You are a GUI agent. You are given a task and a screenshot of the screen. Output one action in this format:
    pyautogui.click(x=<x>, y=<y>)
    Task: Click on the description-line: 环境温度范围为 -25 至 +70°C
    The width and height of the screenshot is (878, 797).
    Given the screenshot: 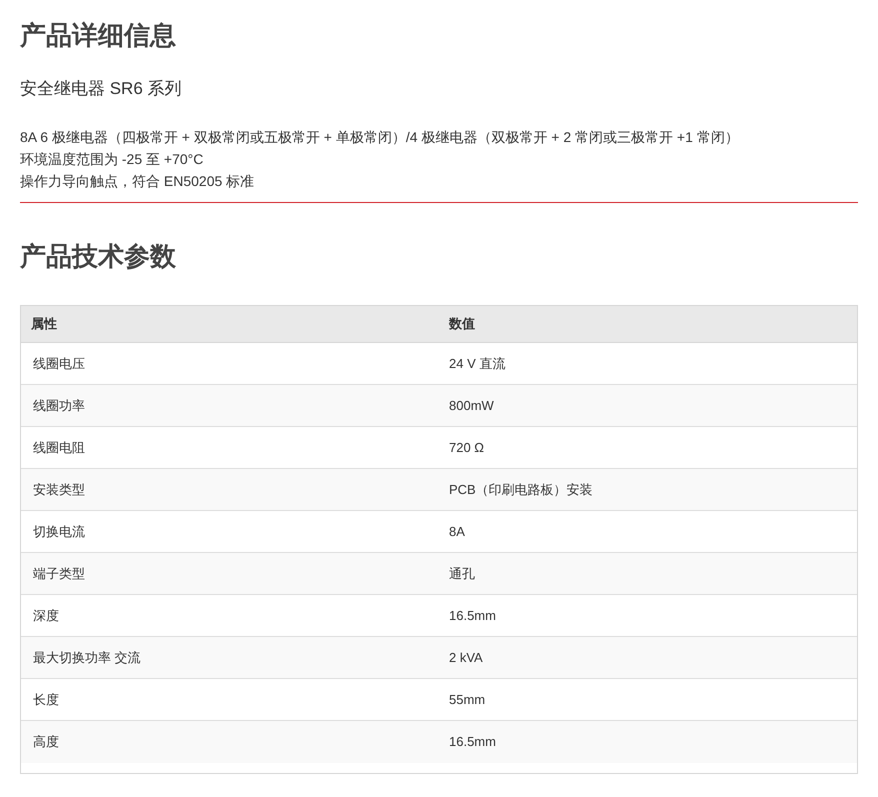 What is the action you would take?
    pyautogui.click(x=112, y=159)
    